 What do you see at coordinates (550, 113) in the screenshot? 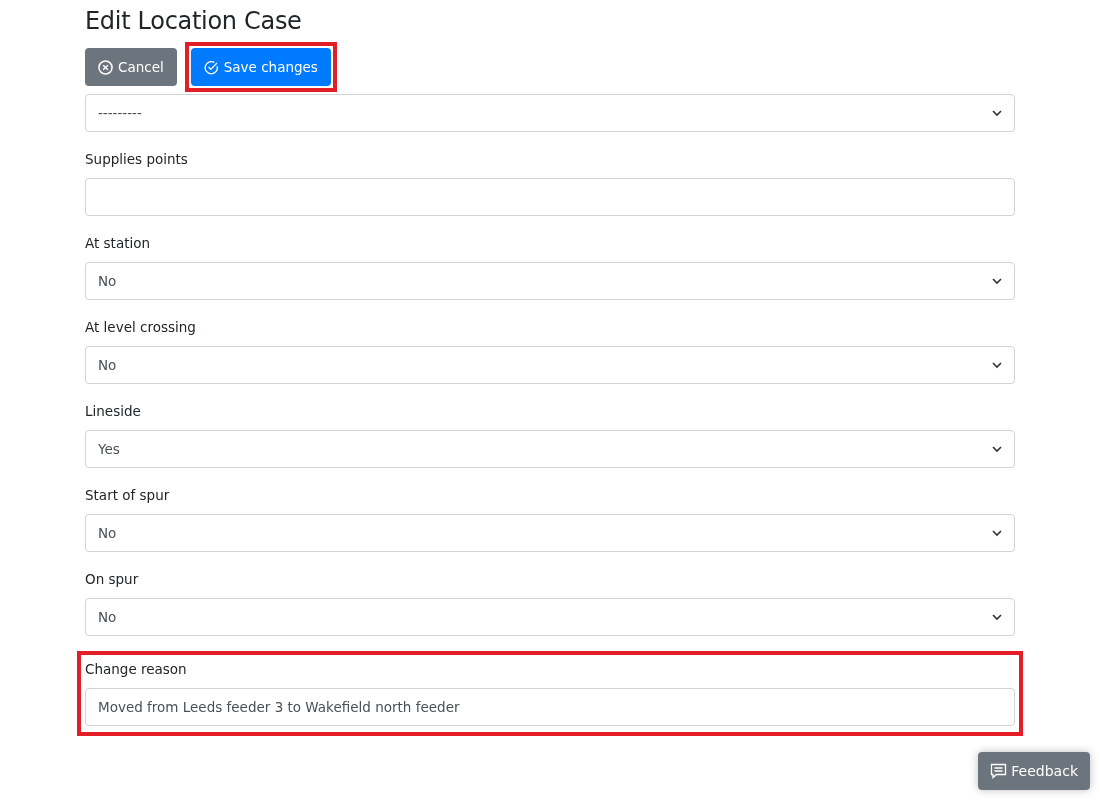
I see `select-field: ---------` at bounding box center [550, 113].